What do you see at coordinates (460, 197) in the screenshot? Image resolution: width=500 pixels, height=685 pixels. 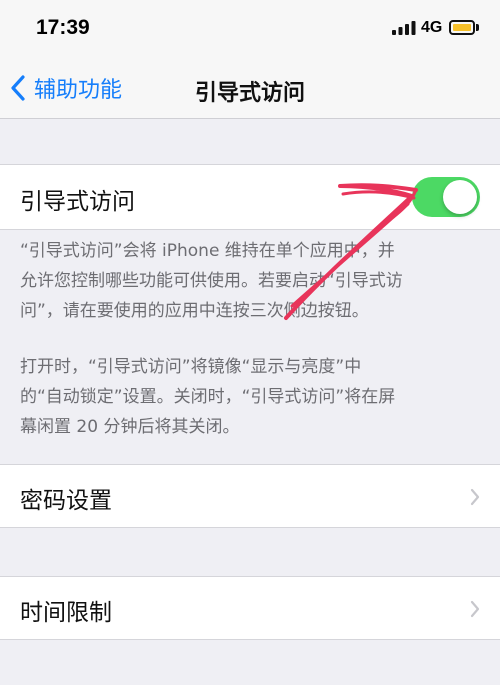 I see `toggle-knob` at bounding box center [460, 197].